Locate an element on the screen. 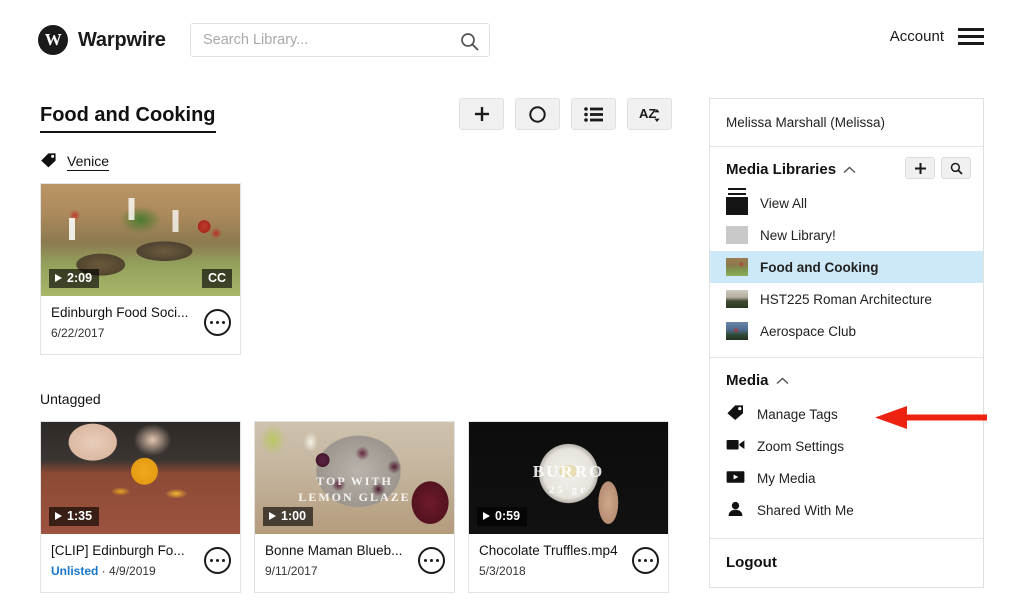  section-title: Media is located at coordinates (747, 380).